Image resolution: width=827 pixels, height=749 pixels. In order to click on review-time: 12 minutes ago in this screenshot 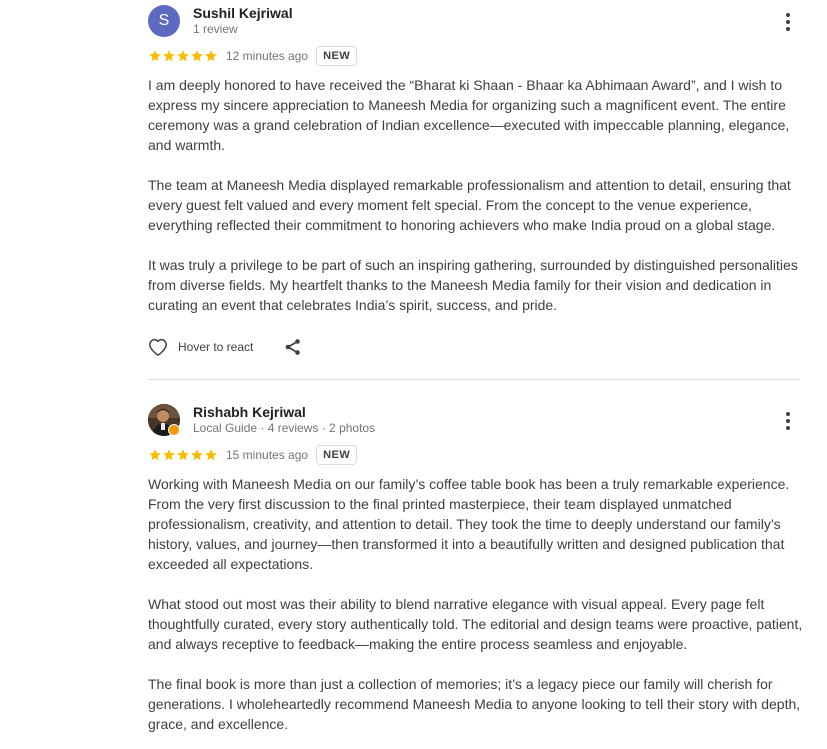, I will do `click(267, 56)`.